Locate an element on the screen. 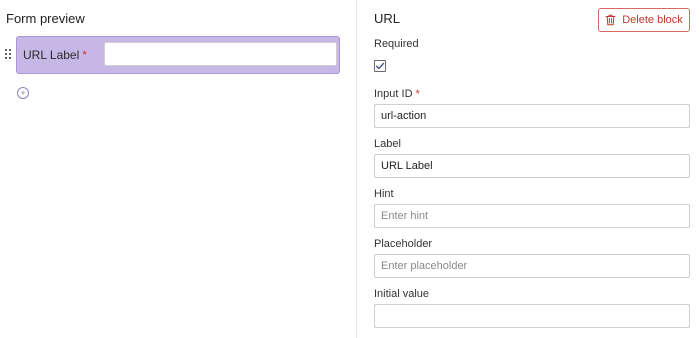  label-field: URL Label is located at coordinates (532, 166).